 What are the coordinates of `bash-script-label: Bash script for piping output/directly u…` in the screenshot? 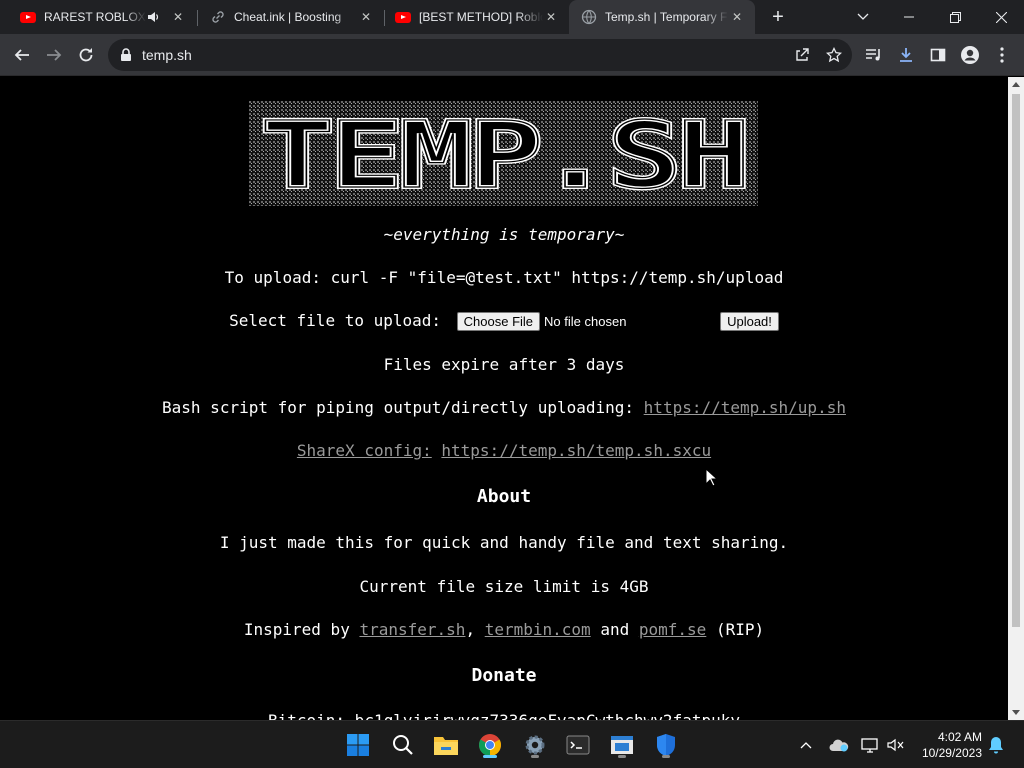 It's located at (398, 407).